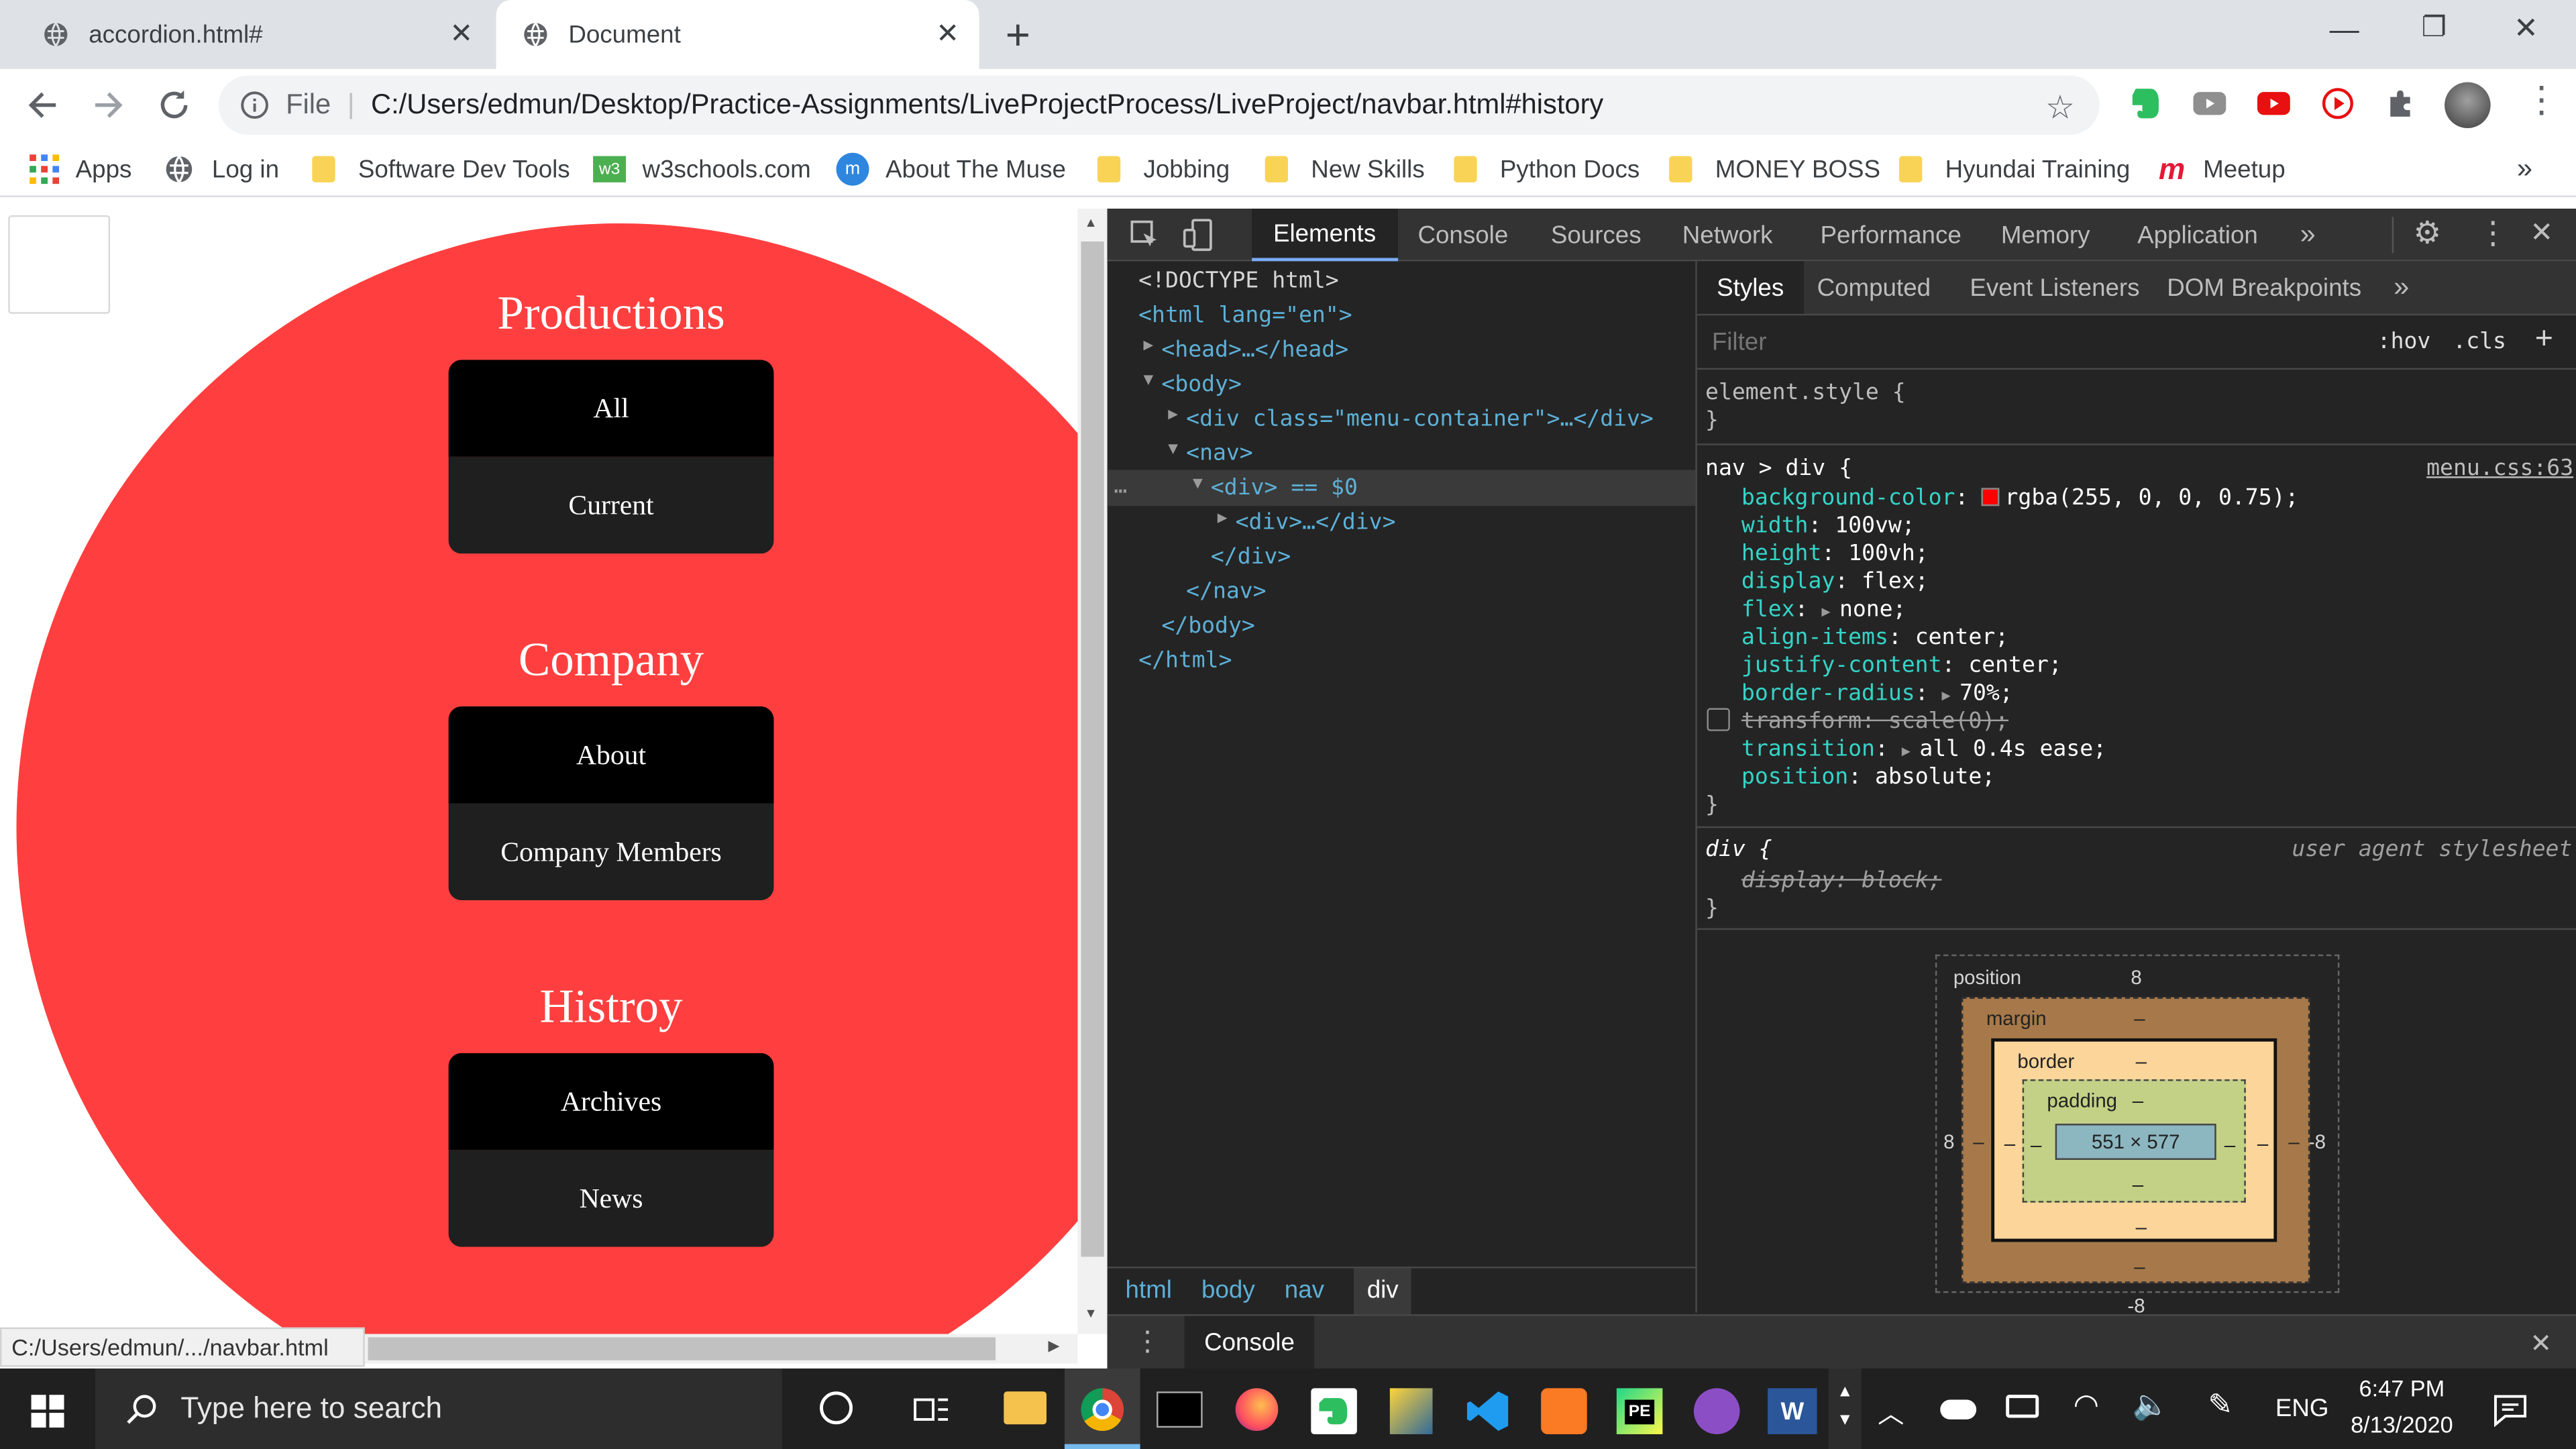 This screenshot has width=2576, height=1449. Describe the element at coordinates (174, 105) in the screenshot. I see `reload-icon` at that location.